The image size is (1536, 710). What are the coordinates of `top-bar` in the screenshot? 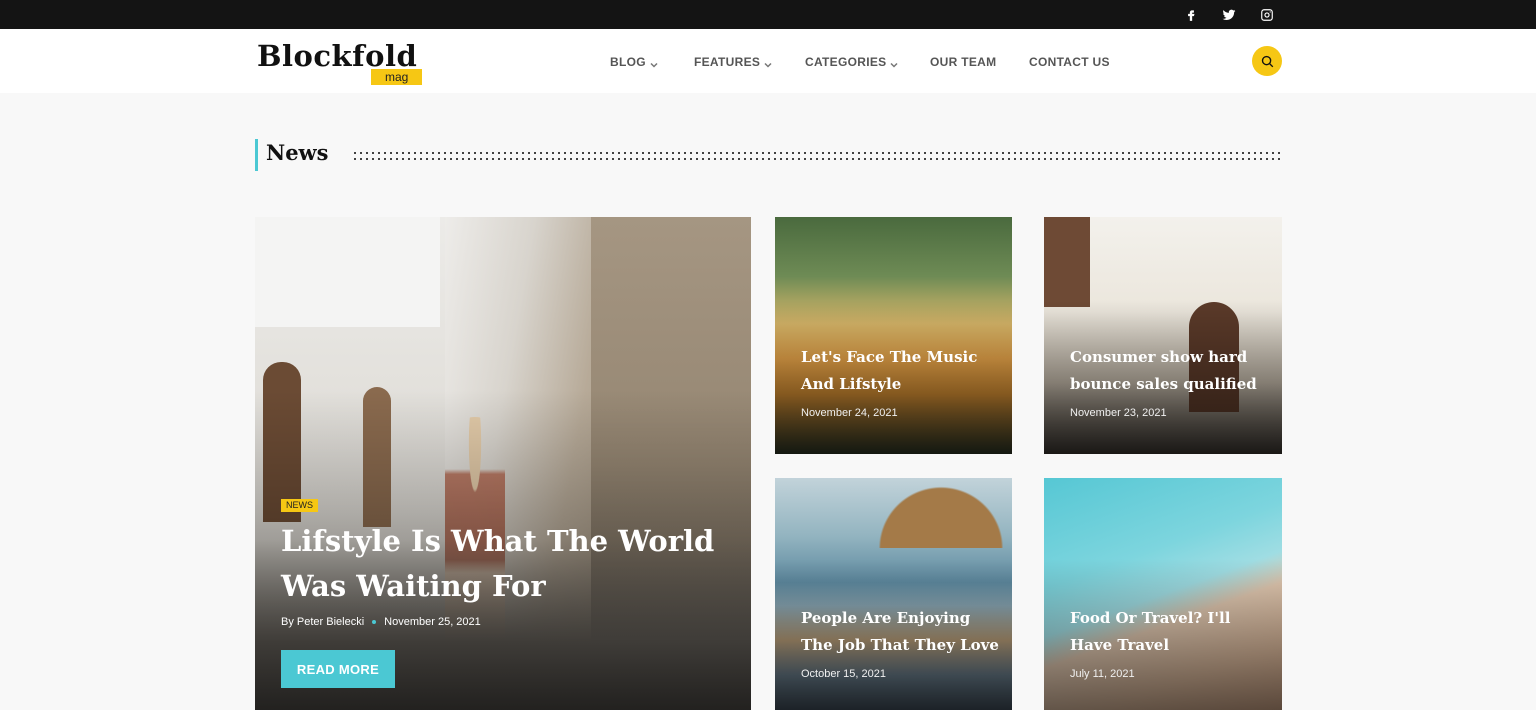 It's located at (768, 14).